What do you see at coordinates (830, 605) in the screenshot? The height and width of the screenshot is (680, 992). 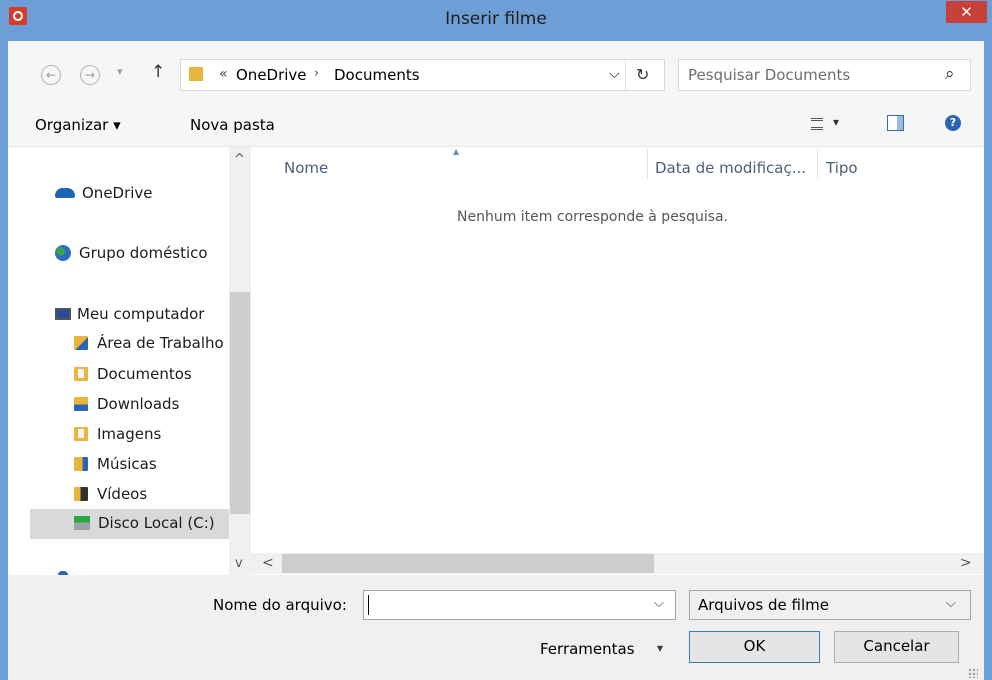 I see `filetype-select: Arquivos de filme ⌵` at bounding box center [830, 605].